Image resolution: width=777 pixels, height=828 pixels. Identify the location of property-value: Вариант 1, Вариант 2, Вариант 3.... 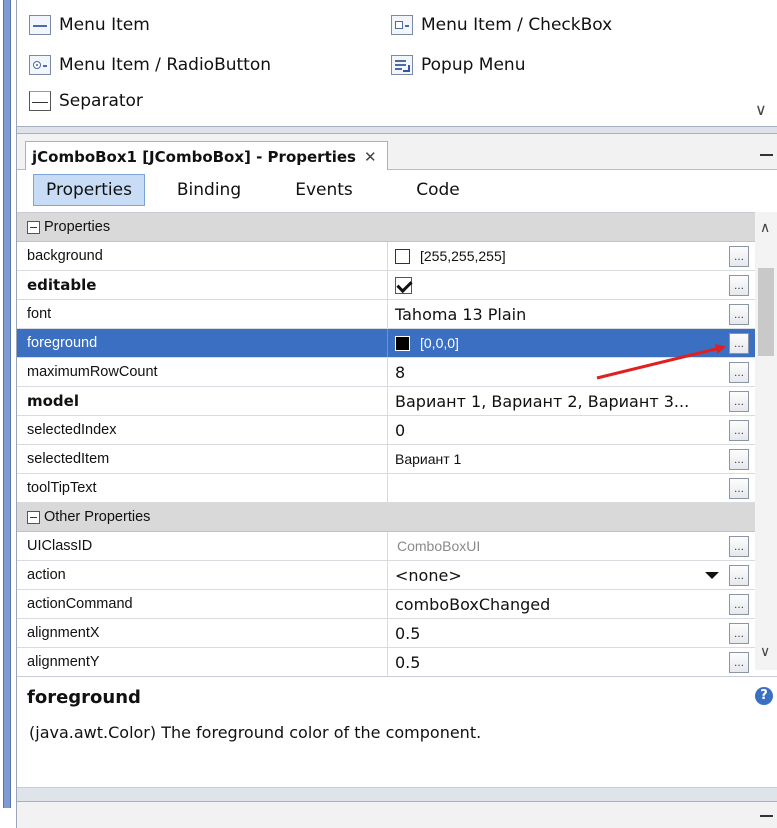
(557, 401).